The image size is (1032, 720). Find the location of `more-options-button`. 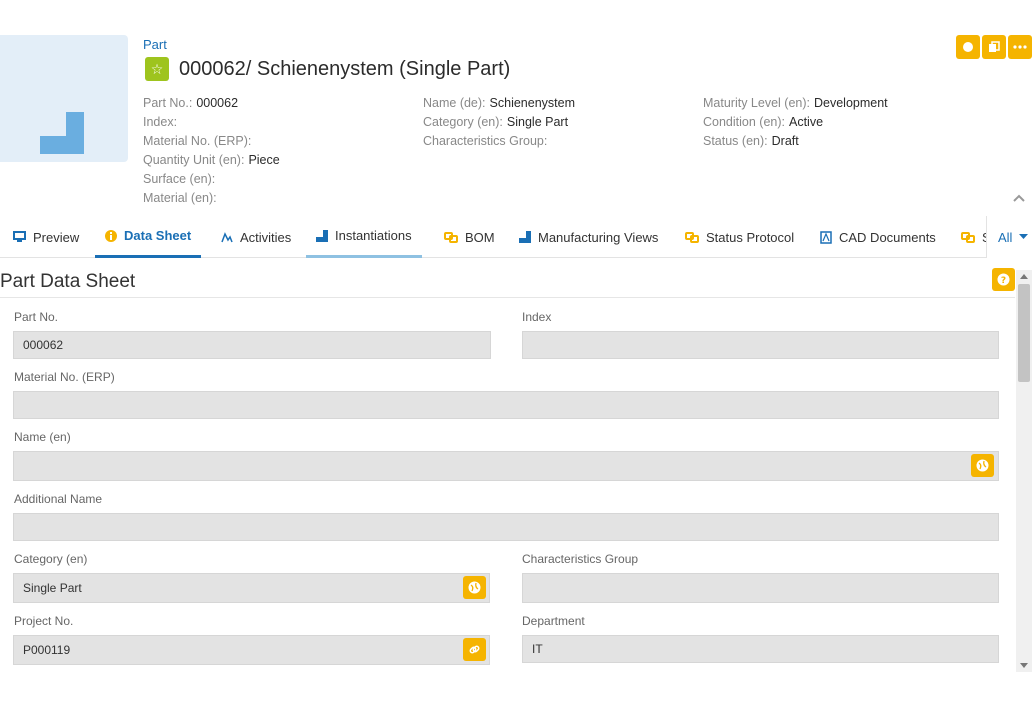

more-options-button is located at coordinates (1020, 47).